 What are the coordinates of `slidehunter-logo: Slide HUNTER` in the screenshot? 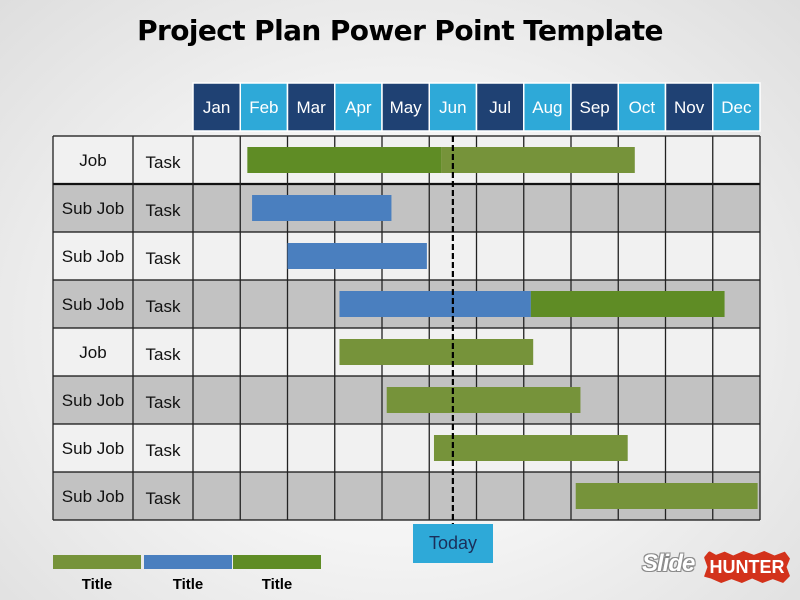 It's located at (717, 567).